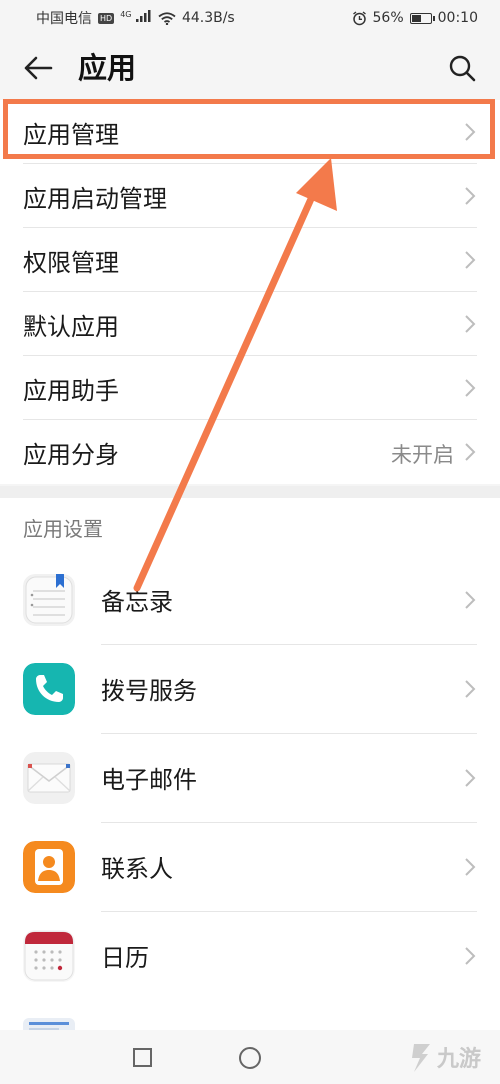 This screenshot has width=500, height=1084. I want to click on menu-item-label: 权限管理, so click(71, 262).